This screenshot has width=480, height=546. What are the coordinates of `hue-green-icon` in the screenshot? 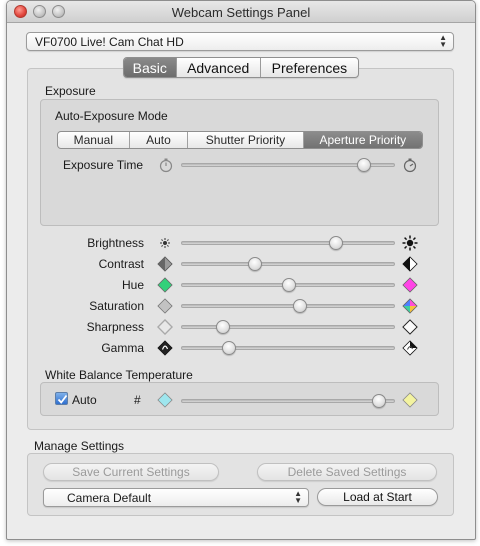 It's located at (165, 285).